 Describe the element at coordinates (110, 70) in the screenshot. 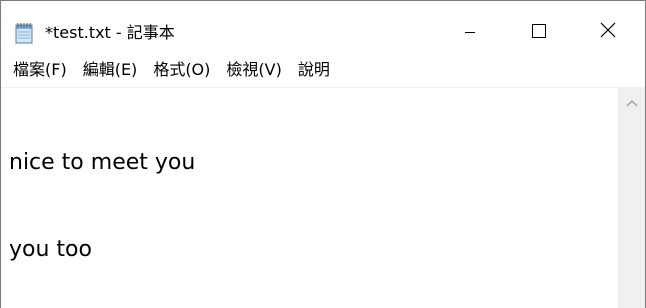

I see `menu-edit: 編輯(E)` at that location.